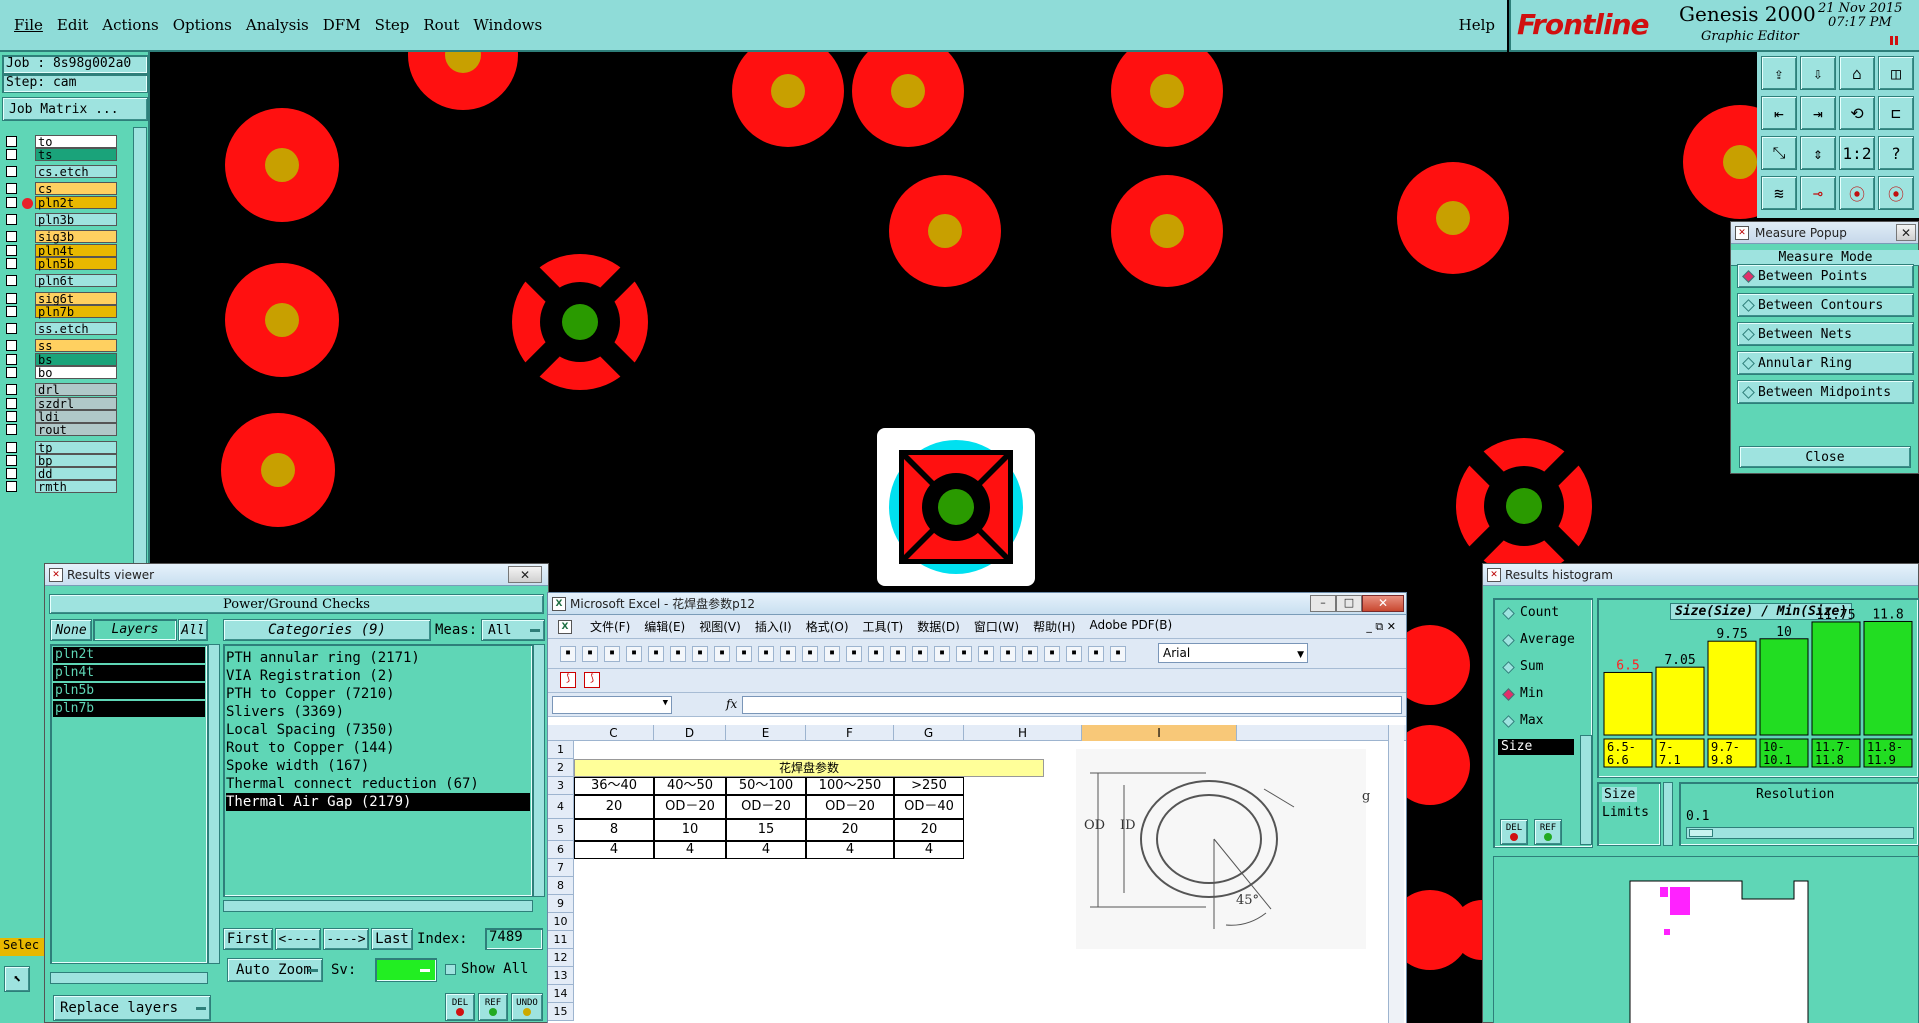 The height and width of the screenshot is (1023, 1919). What do you see at coordinates (1896, 193) in the screenshot?
I see `highlight-icon: ⦿` at bounding box center [1896, 193].